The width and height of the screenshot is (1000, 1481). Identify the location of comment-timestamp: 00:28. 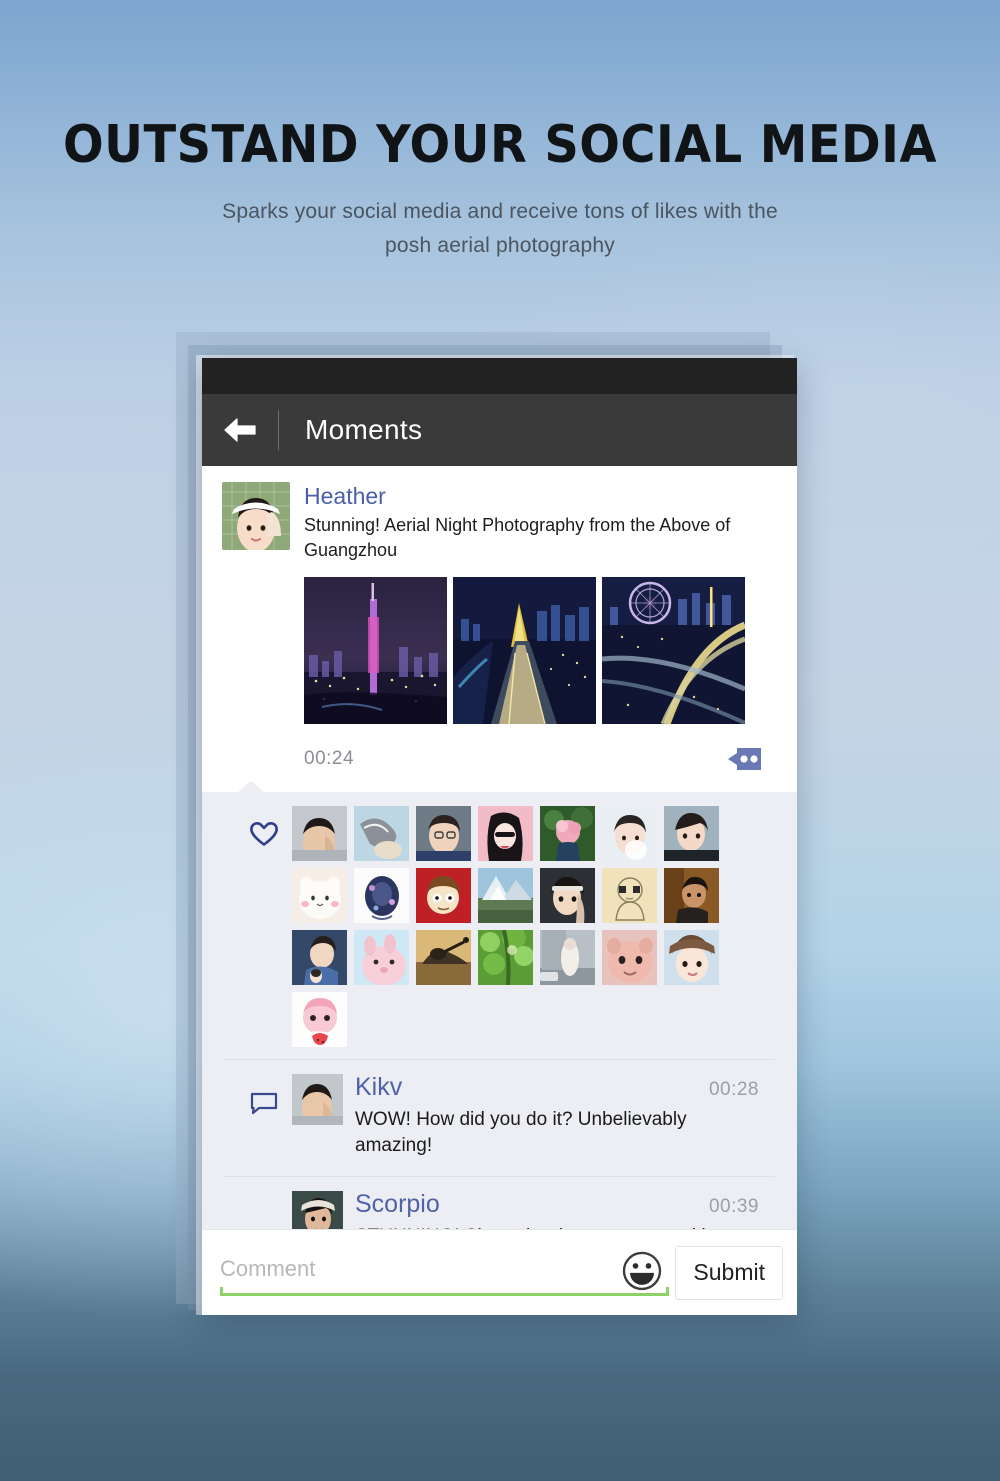
(733, 1089).